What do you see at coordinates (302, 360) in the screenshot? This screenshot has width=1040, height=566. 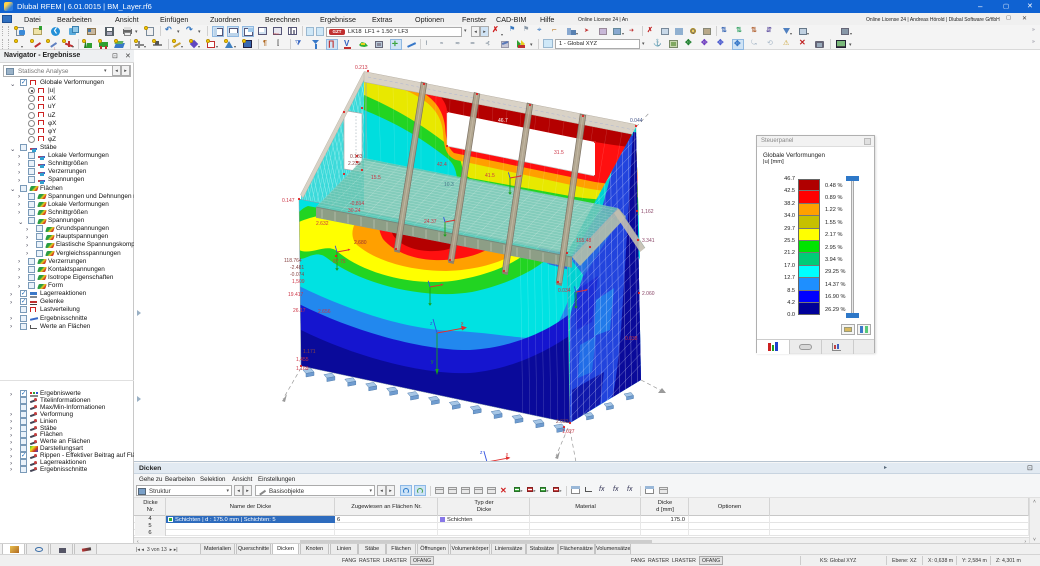 I see `svg-text: 1,455` at bounding box center [302, 360].